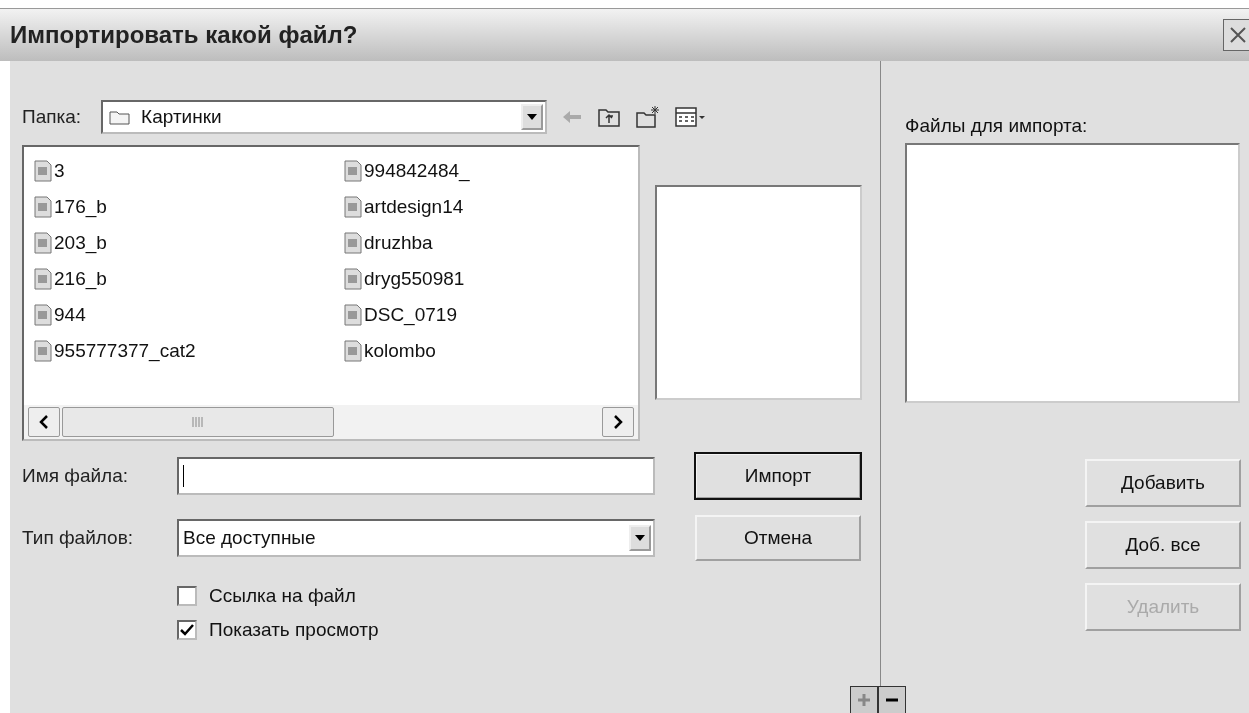 This screenshot has height=713, width=1249. I want to click on horizontal-scrollbar, so click(331, 422).